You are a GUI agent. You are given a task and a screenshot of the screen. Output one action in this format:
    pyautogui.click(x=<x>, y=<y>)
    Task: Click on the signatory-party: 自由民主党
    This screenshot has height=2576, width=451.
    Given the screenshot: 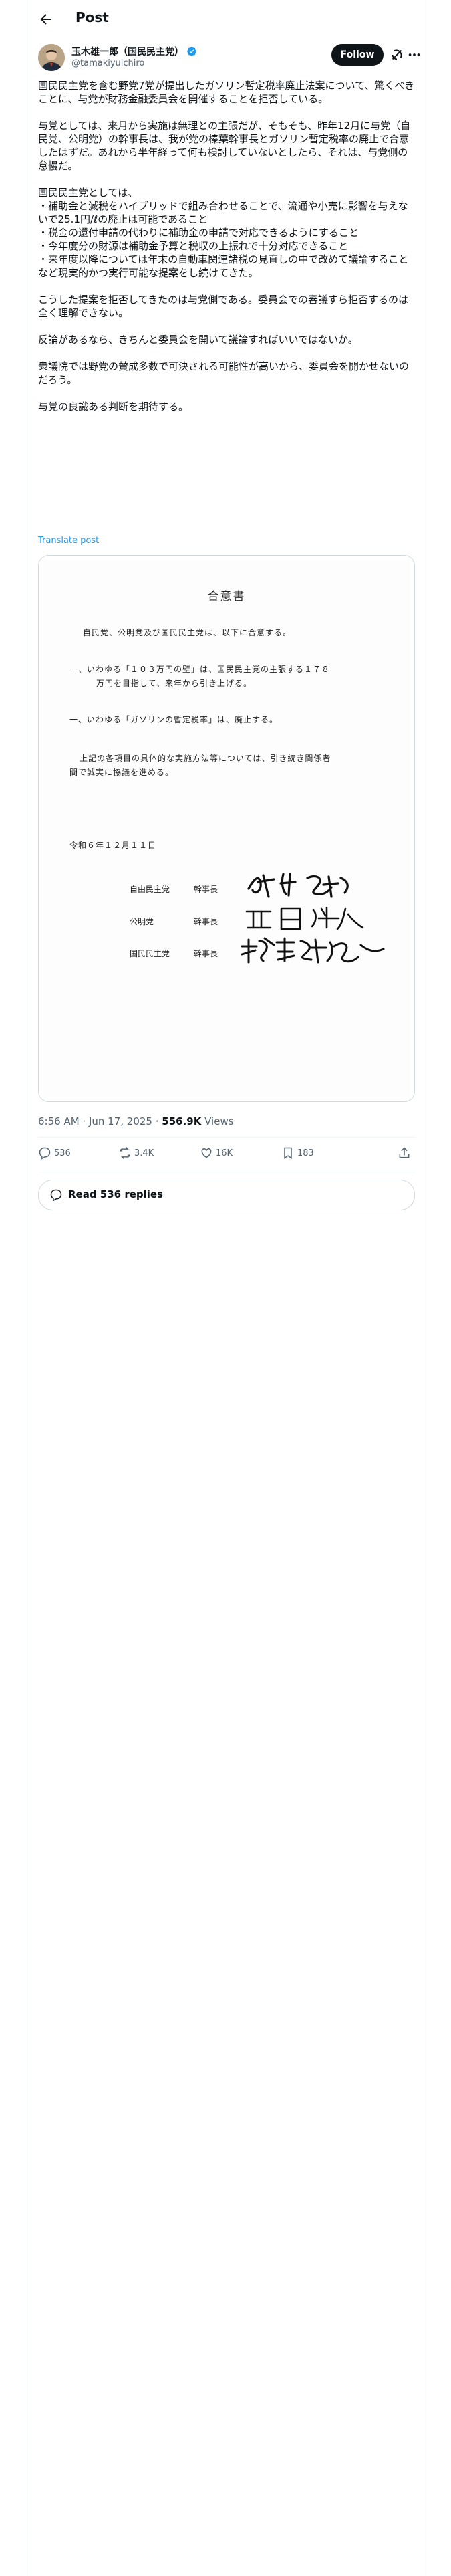 What is the action you would take?
    pyautogui.click(x=150, y=890)
    